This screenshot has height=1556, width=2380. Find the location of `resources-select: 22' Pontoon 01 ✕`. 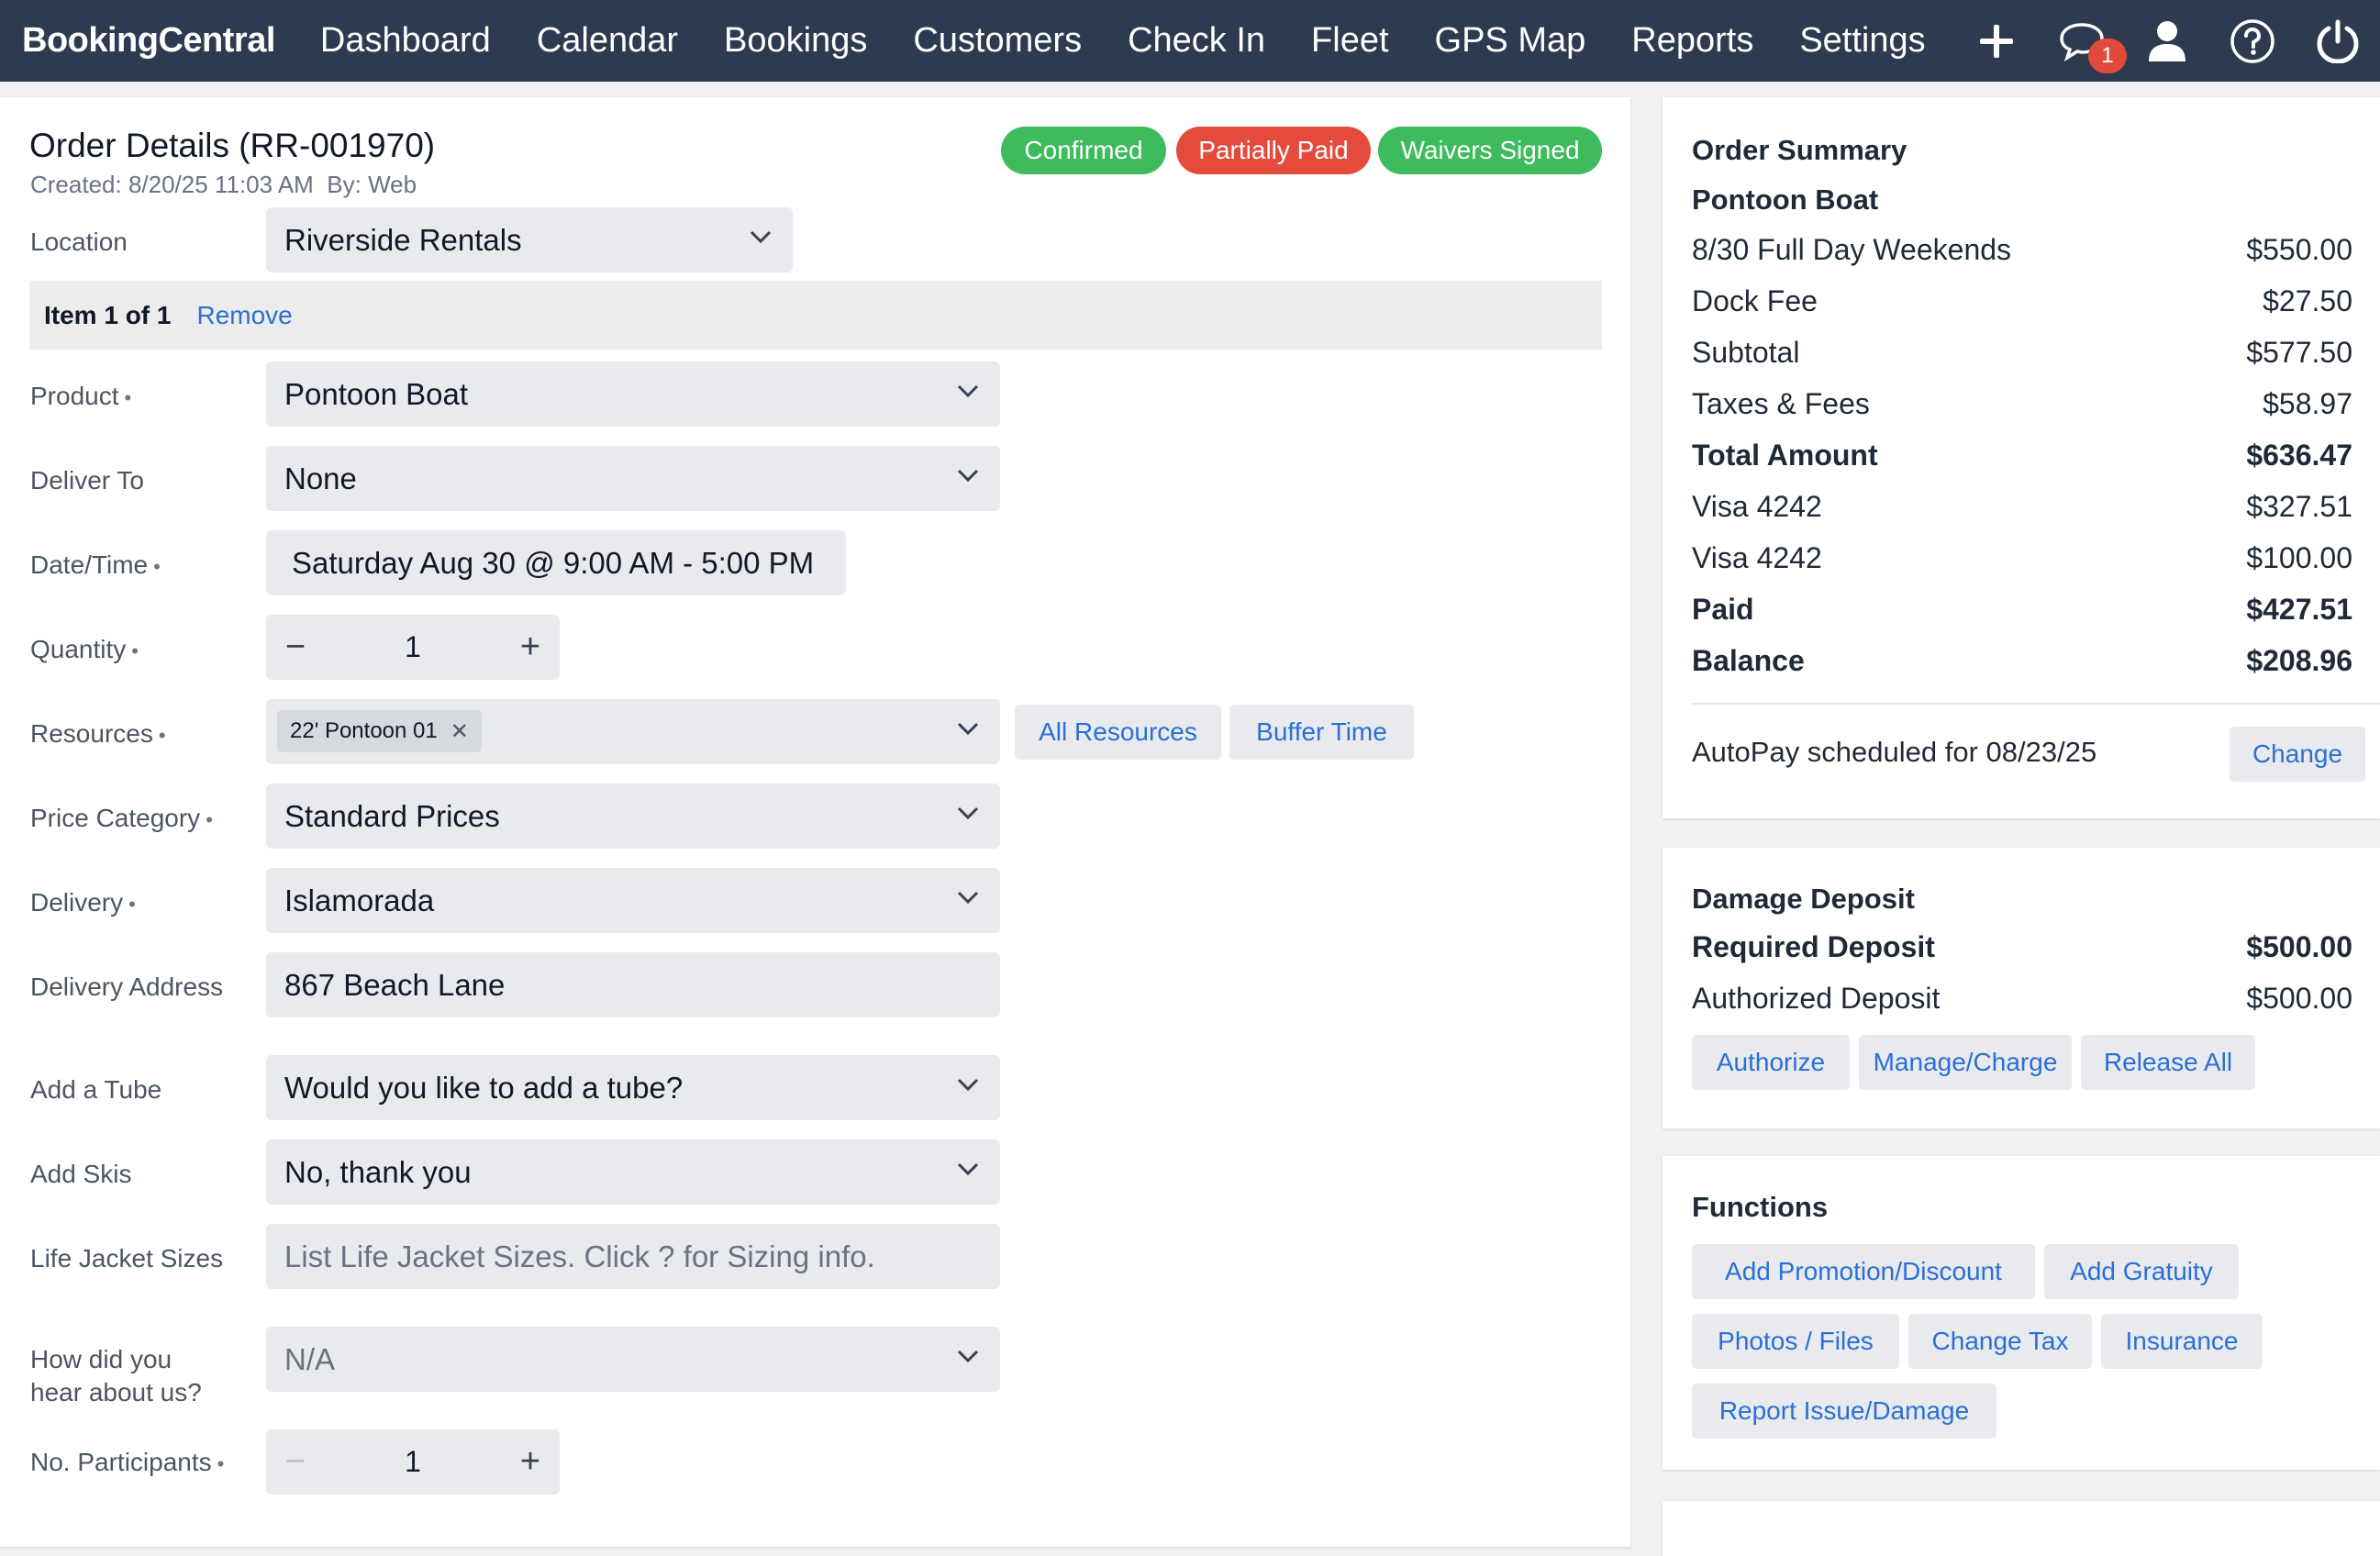

resources-select: 22' Pontoon 01 ✕ is located at coordinates (633, 731).